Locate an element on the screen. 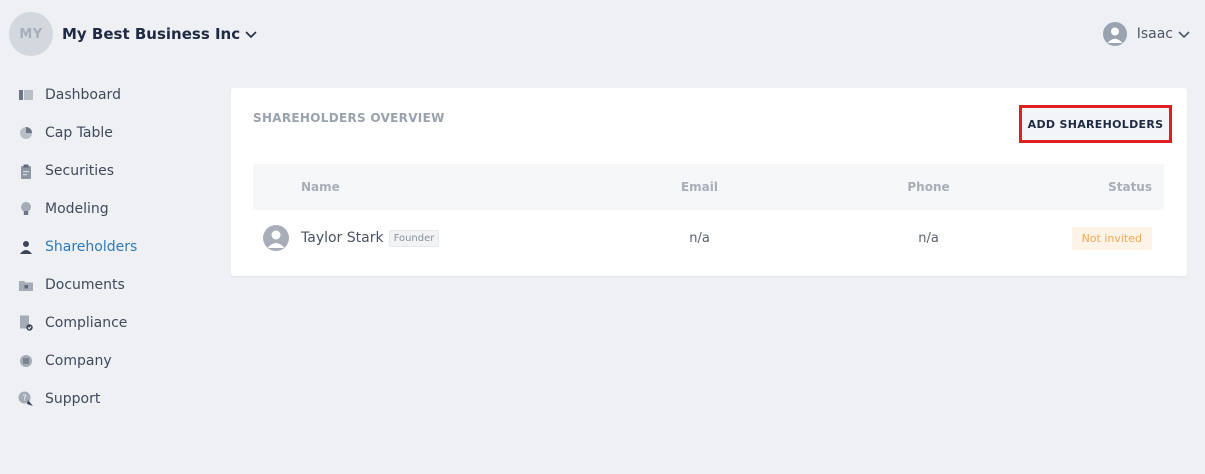 This screenshot has width=1205, height=474. column-header-email: Email is located at coordinates (699, 187).